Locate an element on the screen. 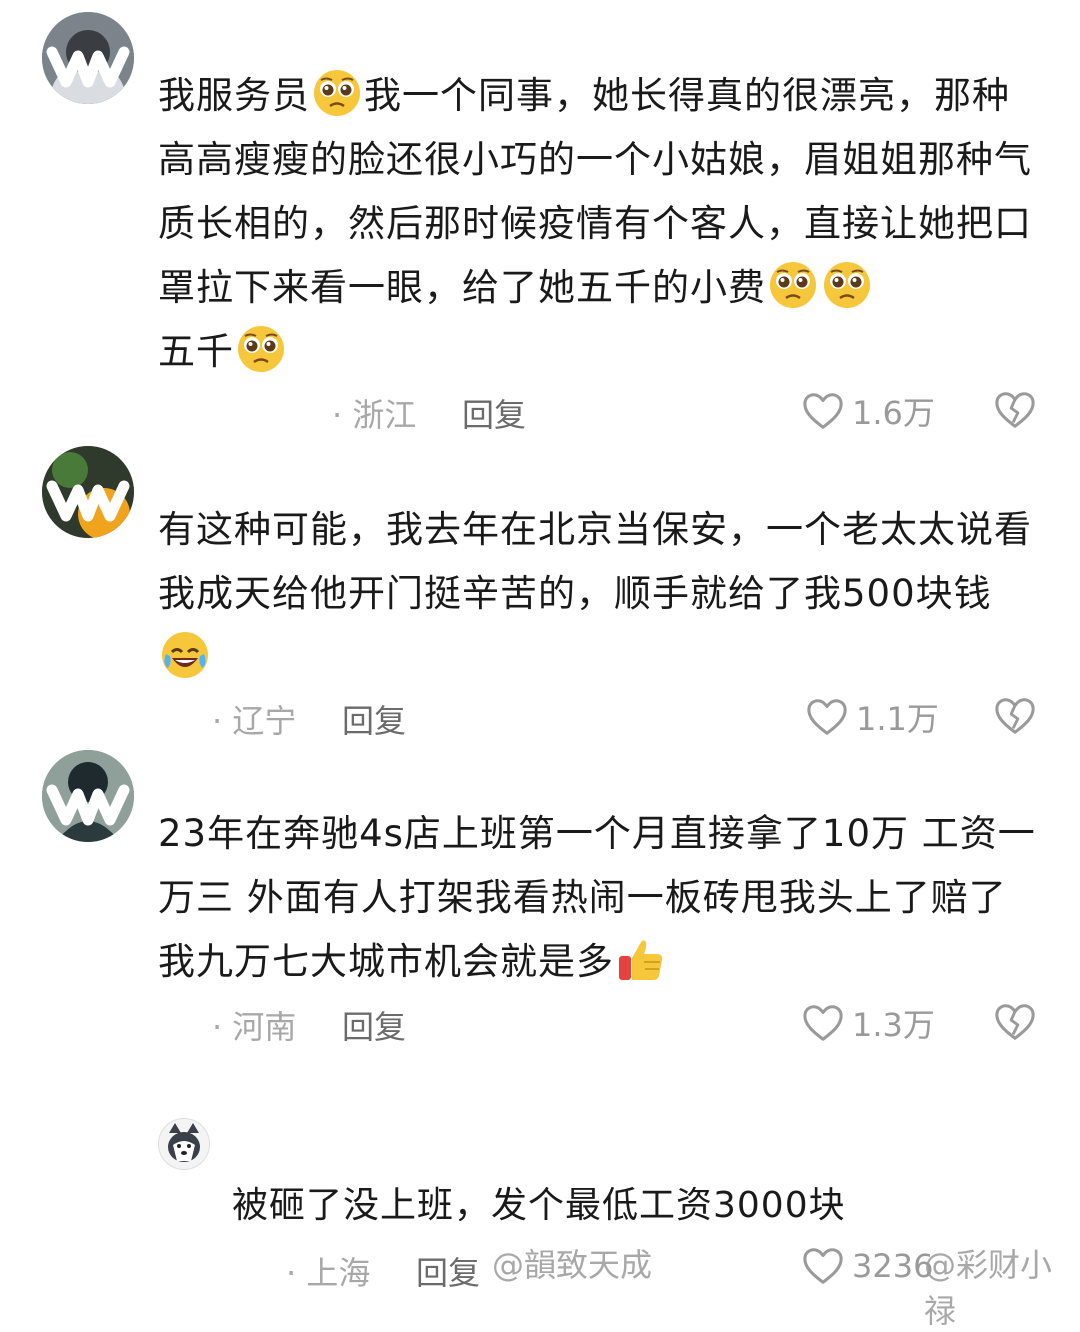 The height and width of the screenshot is (1332, 1080). like-button: 1.6万 is located at coordinates (868, 411).